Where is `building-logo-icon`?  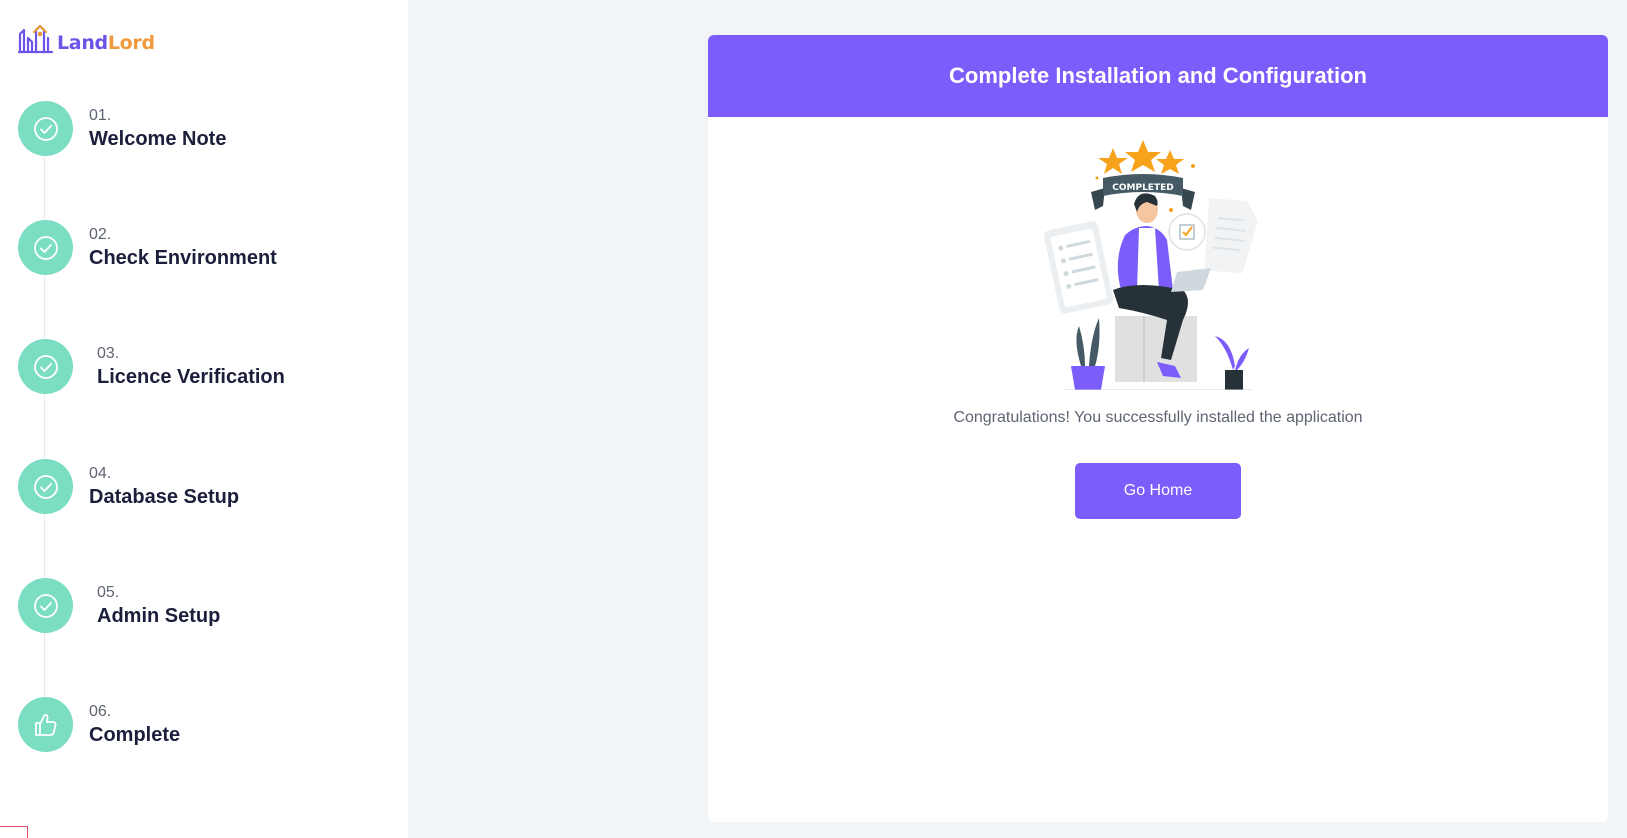 building-logo-icon is located at coordinates (36, 39).